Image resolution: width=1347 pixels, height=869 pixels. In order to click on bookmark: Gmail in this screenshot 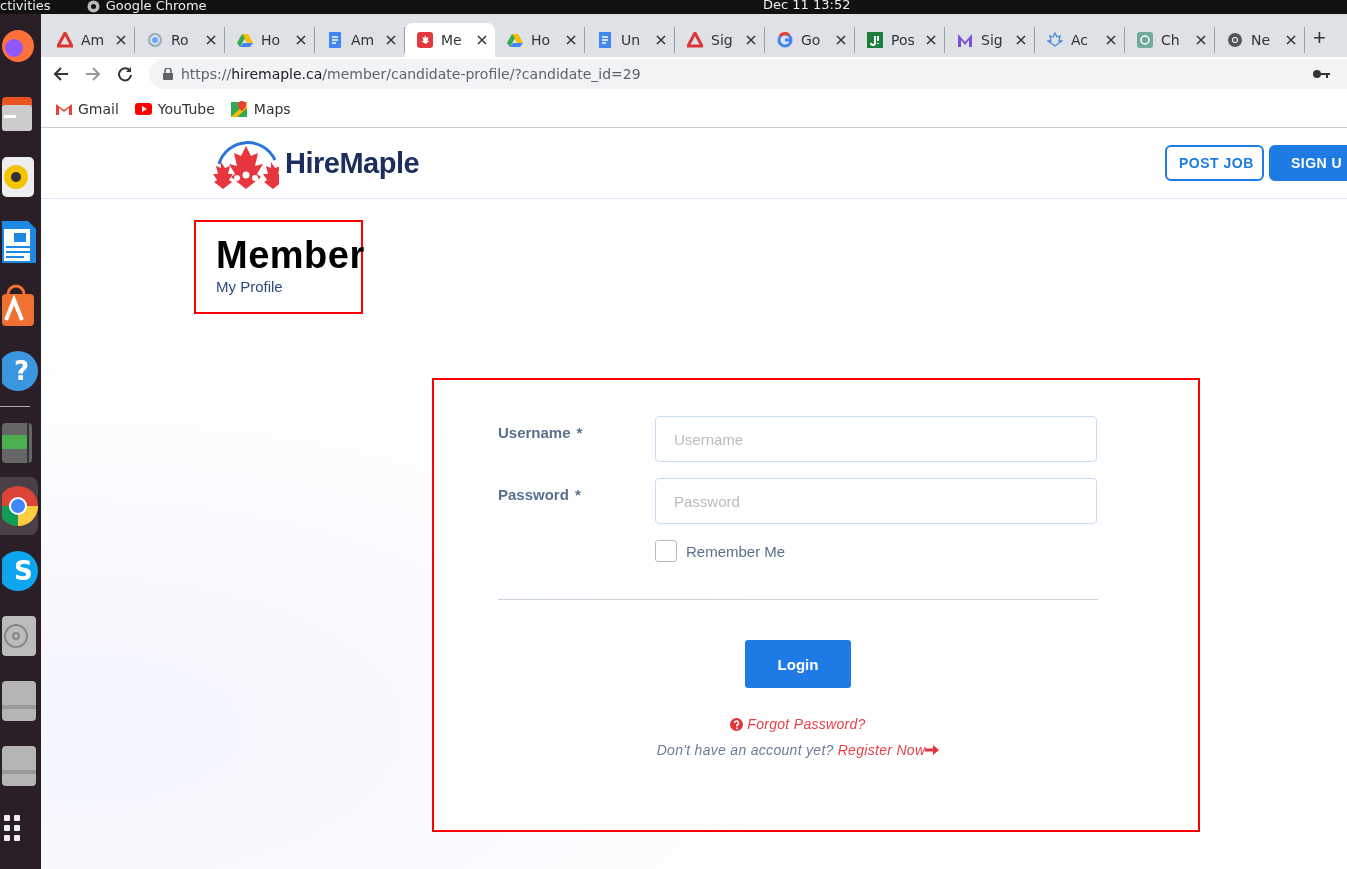, I will do `click(87, 108)`.